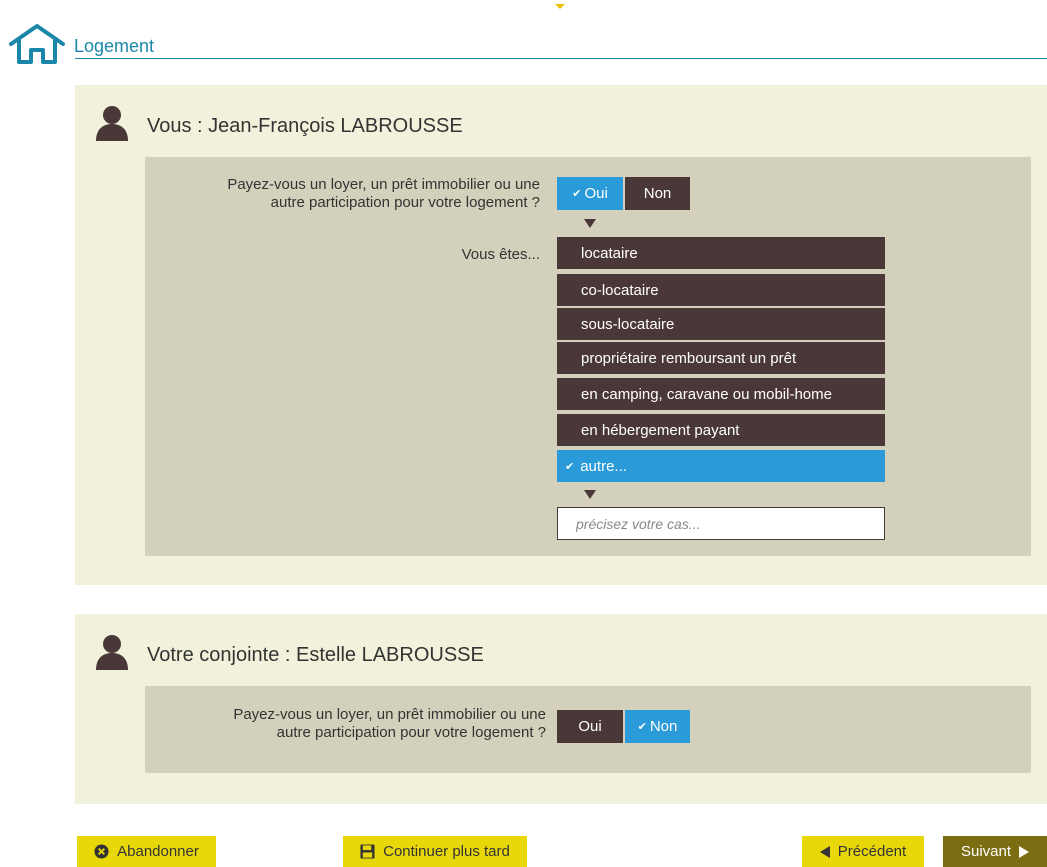 Image resolution: width=1047 pixels, height=867 pixels. Describe the element at coordinates (721, 324) in the screenshot. I see `option-sous-locataire: sous-locataire` at that location.